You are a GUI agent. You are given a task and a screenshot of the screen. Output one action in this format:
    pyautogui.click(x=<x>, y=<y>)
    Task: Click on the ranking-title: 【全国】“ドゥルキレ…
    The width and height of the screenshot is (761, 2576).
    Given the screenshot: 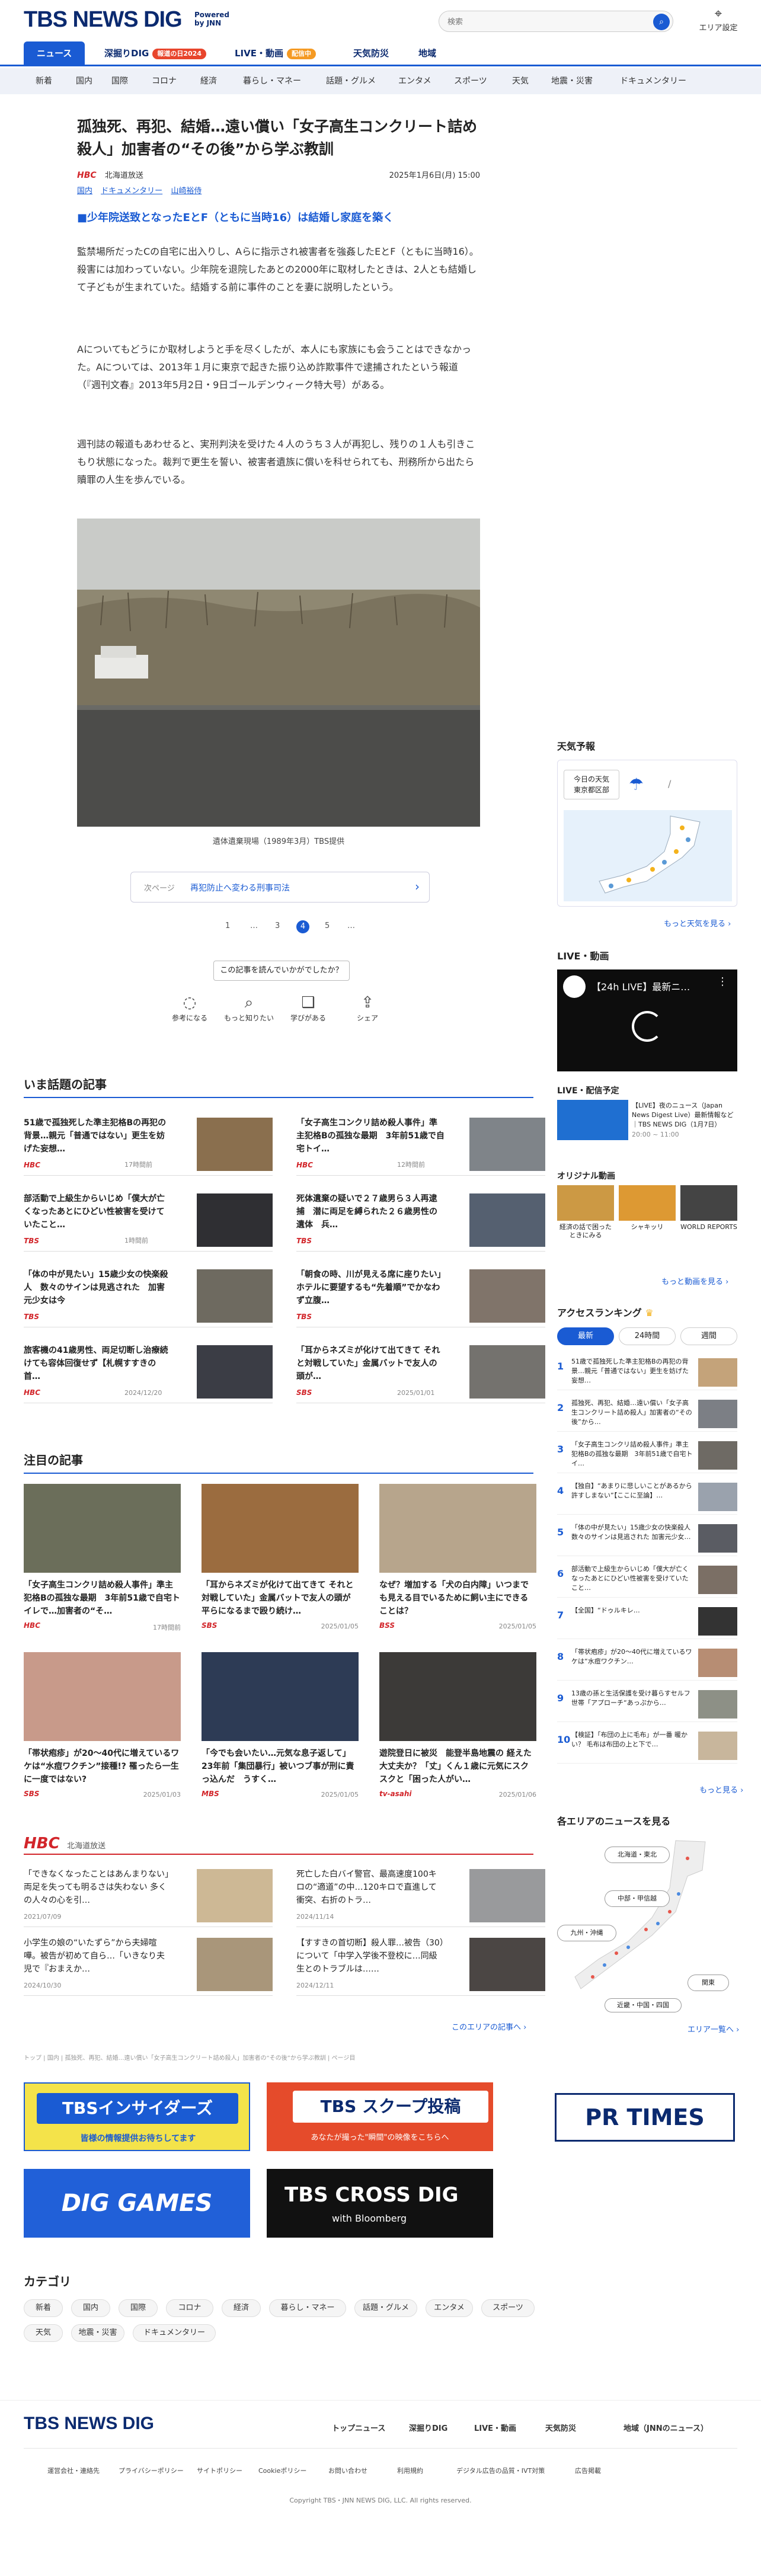 What is the action you would take?
    pyautogui.click(x=633, y=1610)
    